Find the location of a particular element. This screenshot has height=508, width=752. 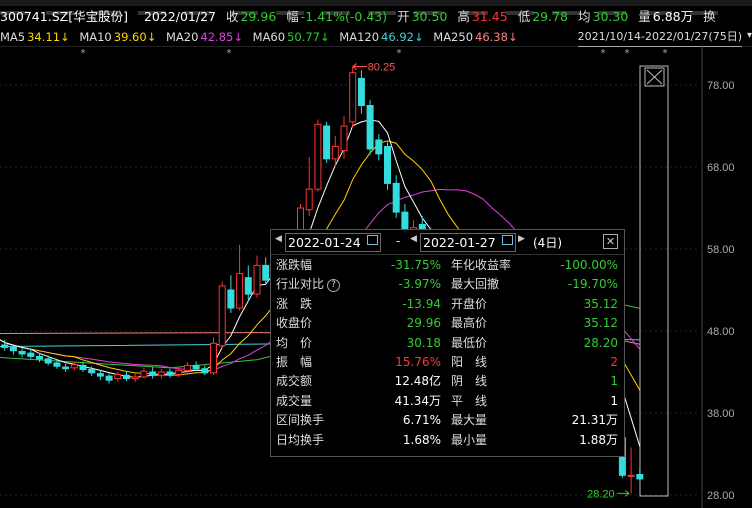

price-axis: 78.00 68.00 58.00 48.00 38.00 28.00 is located at coordinates (721, 291).